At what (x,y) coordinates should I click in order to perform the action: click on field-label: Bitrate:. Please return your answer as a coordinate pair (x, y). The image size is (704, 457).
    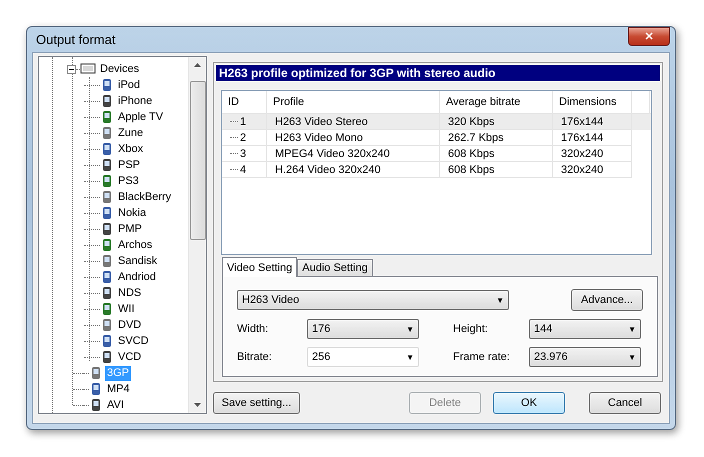
    Looking at the image, I should click on (255, 357).